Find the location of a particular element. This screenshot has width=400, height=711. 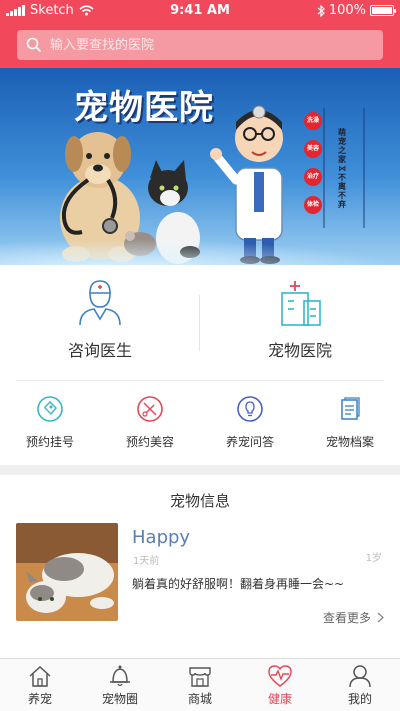

search-icon is located at coordinates (34, 45).